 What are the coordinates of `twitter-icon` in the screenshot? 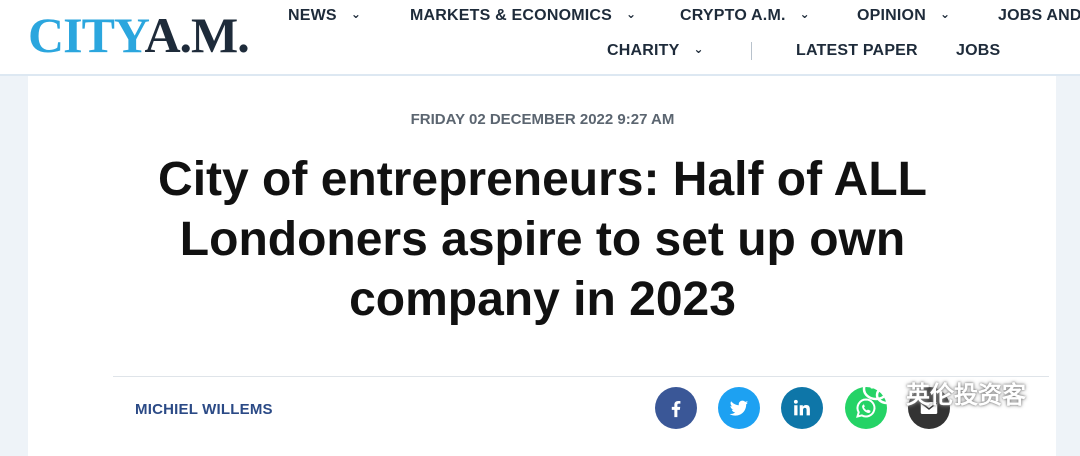 It's located at (739, 408).